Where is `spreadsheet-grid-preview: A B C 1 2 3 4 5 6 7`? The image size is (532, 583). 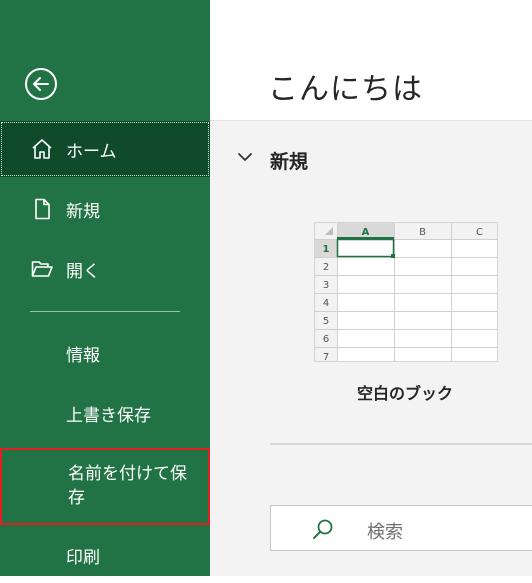
spreadsheet-grid-preview: A B C 1 2 3 4 5 6 7 is located at coordinates (406, 292).